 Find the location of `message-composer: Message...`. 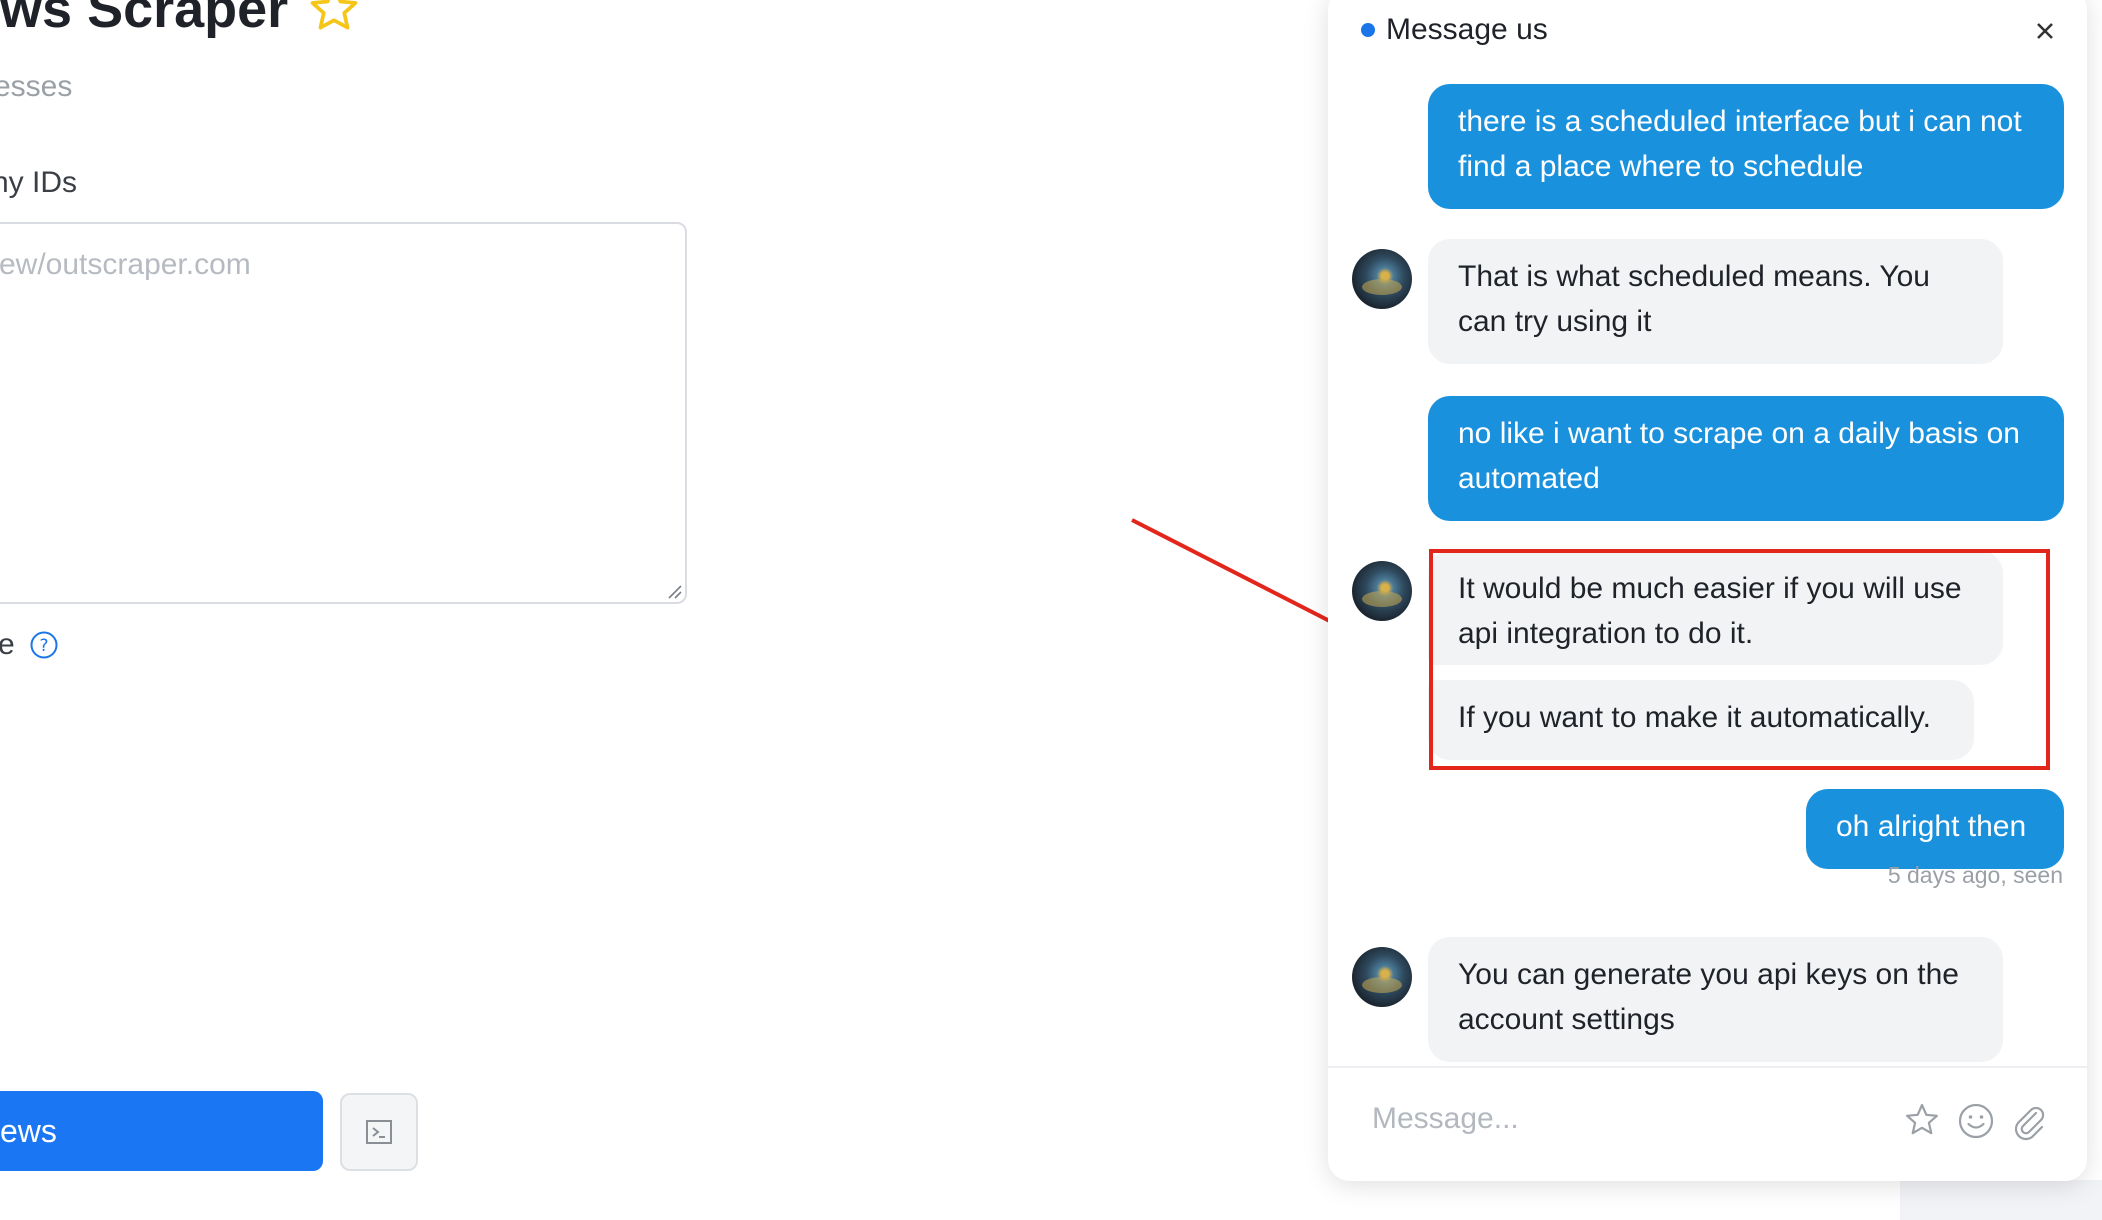

message-composer: Message... is located at coordinates (1707, 1123).